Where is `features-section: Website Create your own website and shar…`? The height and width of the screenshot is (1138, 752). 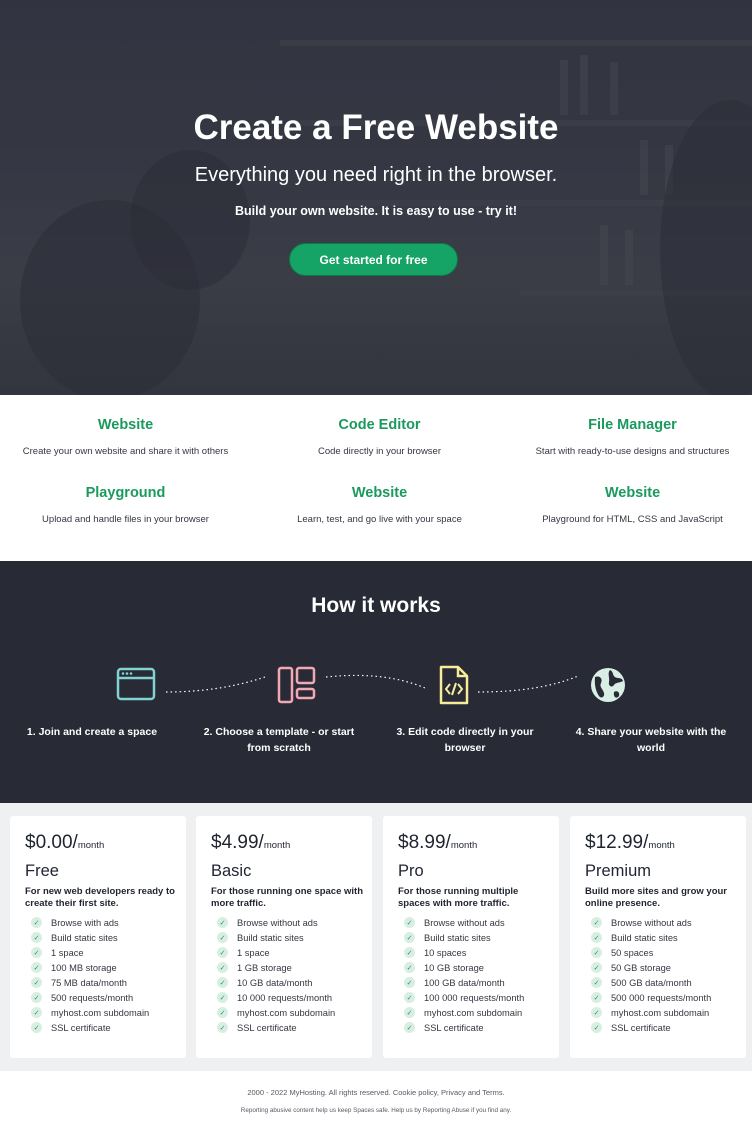
features-section: Website Create your own website and shar… is located at coordinates (376, 478).